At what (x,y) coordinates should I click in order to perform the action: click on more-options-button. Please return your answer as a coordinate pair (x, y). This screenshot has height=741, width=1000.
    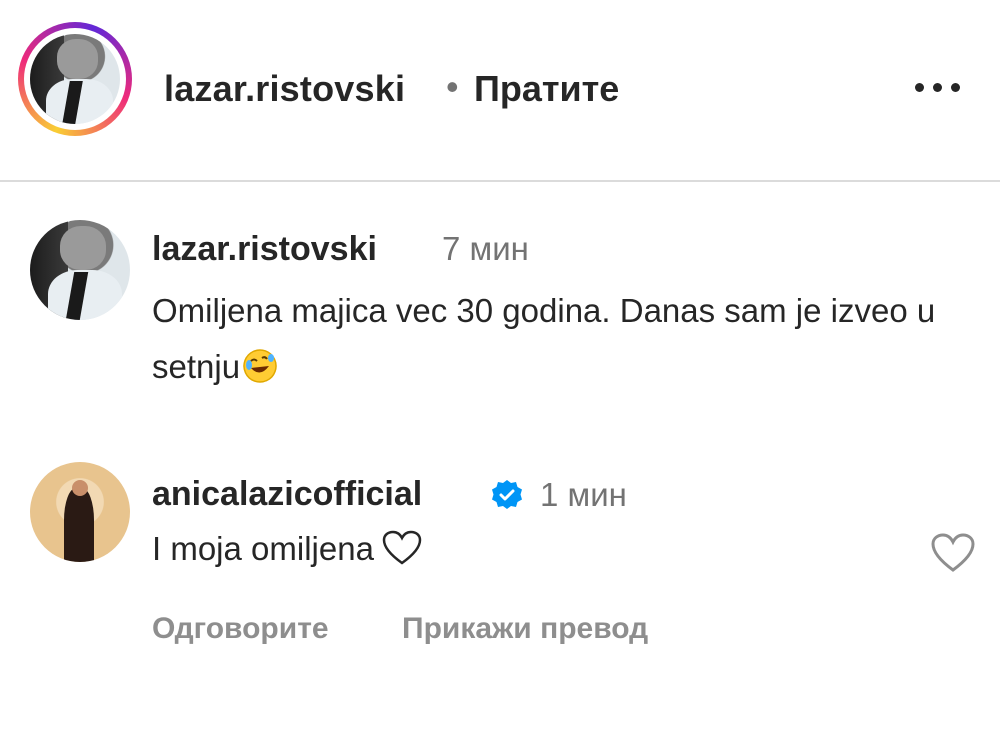
    Looking at the image, I should click on (943, 87).